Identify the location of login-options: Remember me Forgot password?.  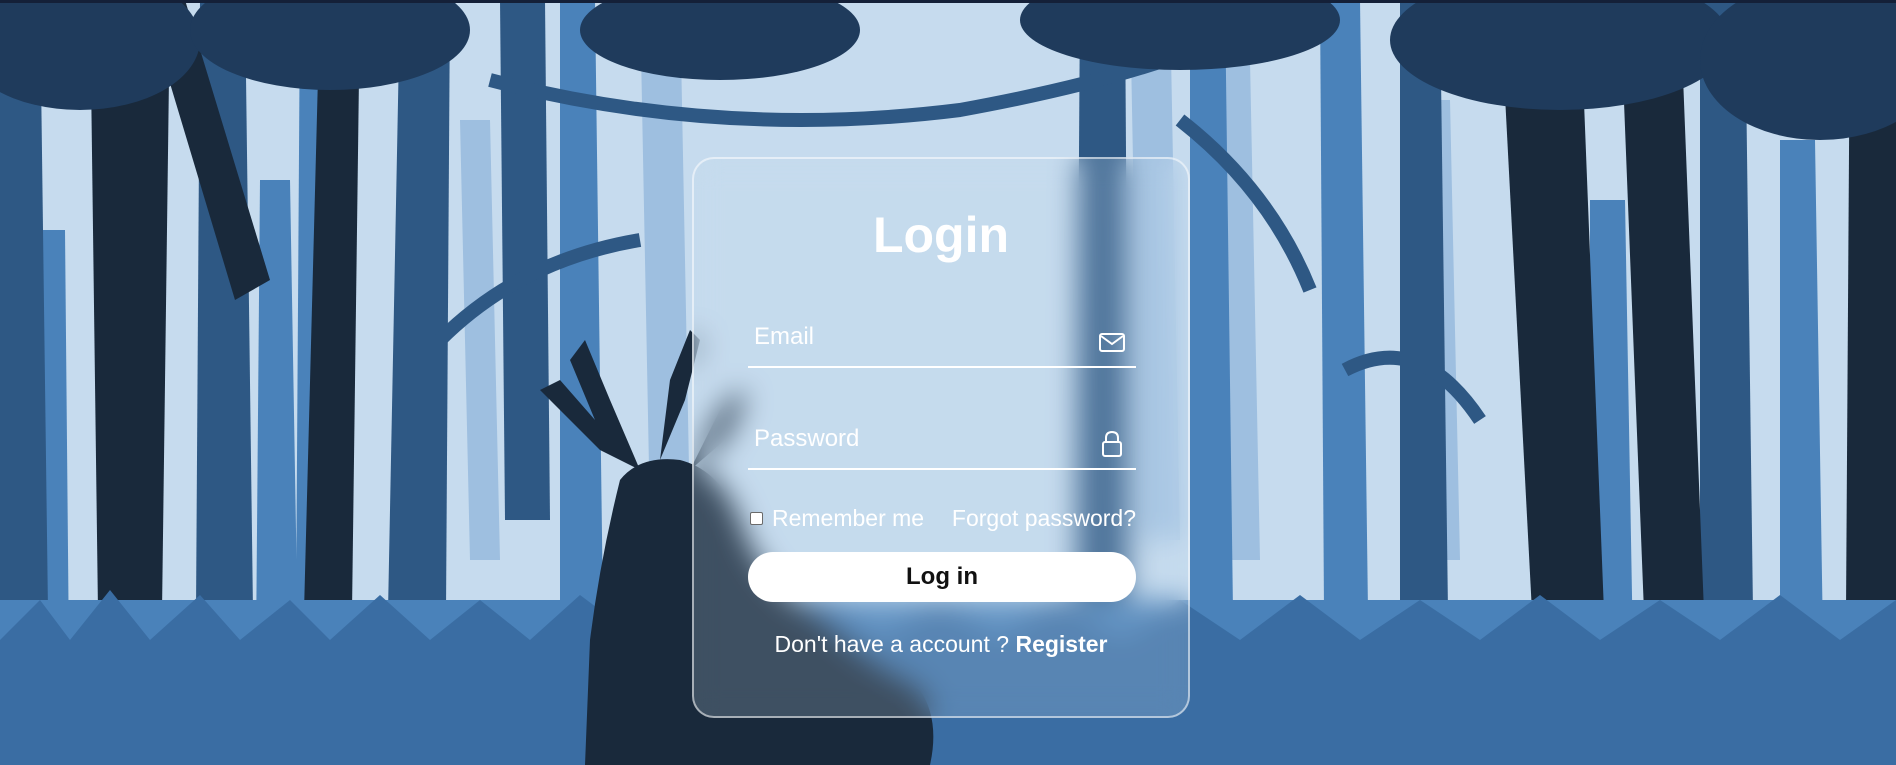
(942, 518).